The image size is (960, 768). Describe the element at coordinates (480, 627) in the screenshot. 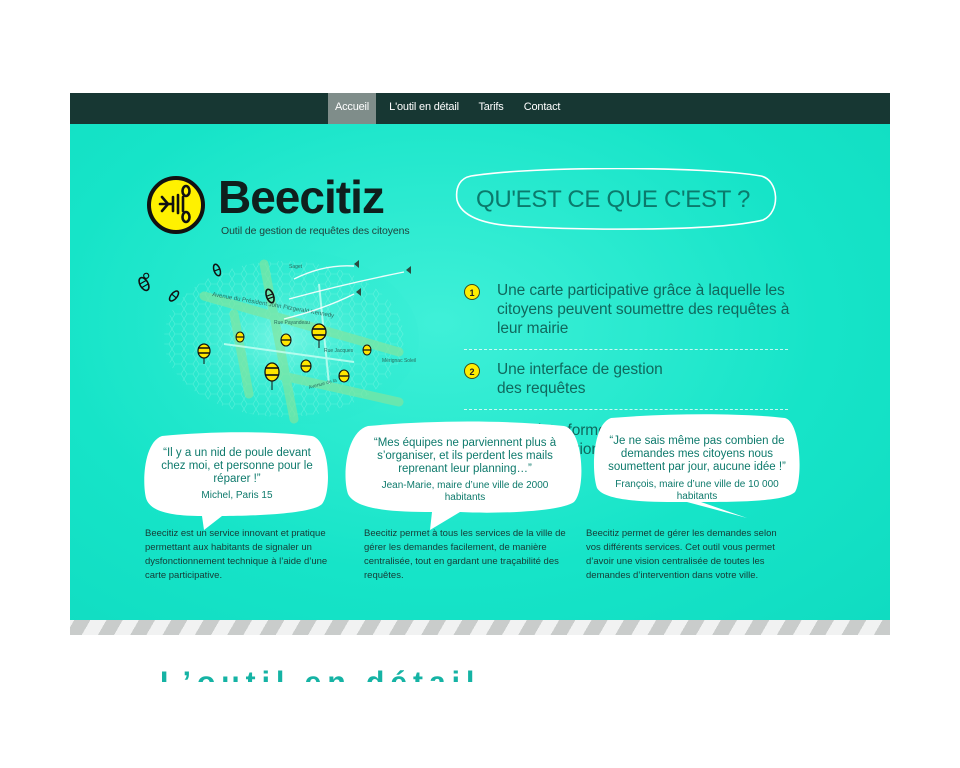

I see `striped-divider` at that location.